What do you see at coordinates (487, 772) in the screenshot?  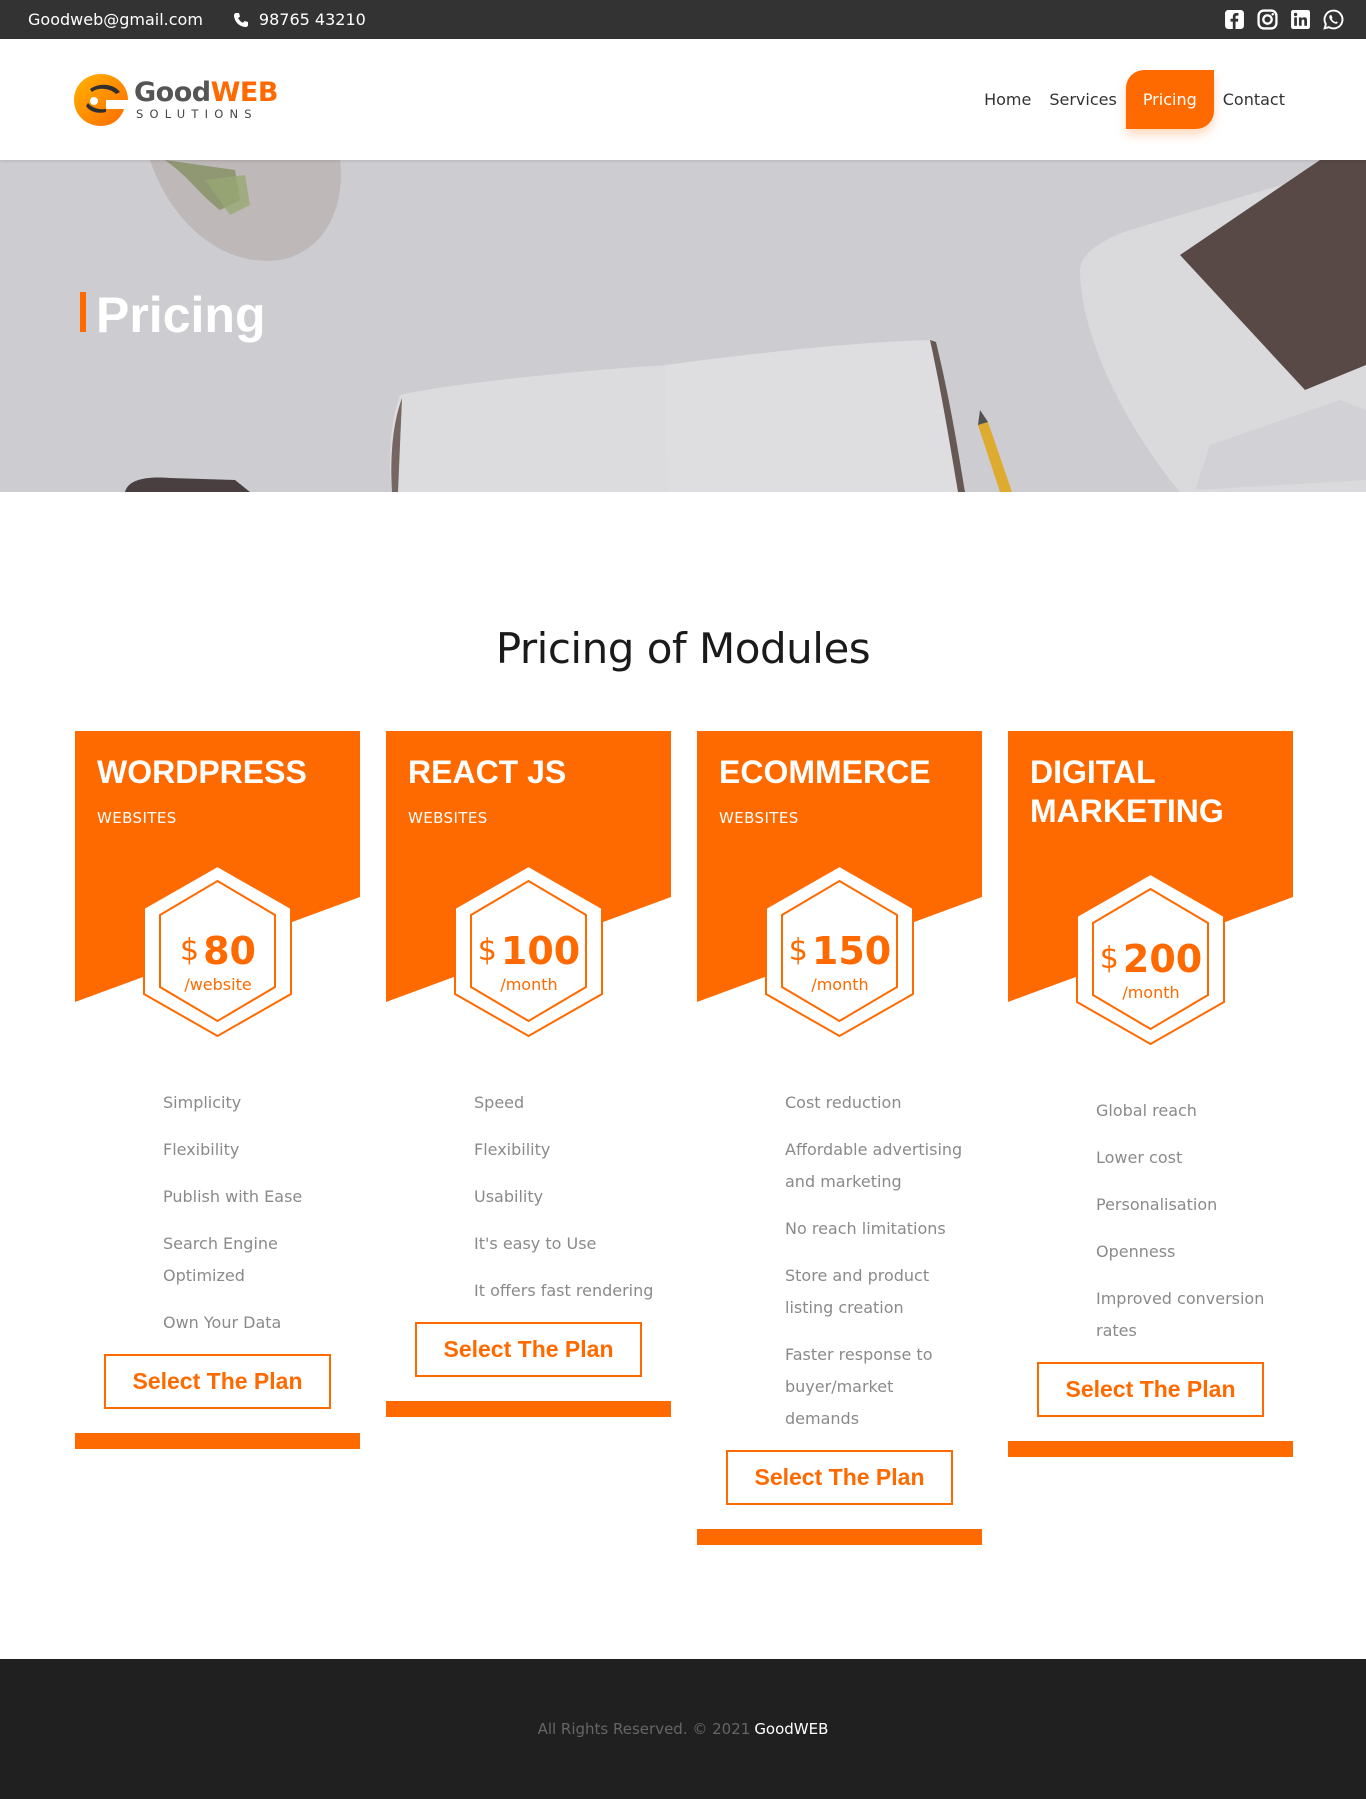 I see `plan-title: REACT JS` at bounding box center [487, 772].